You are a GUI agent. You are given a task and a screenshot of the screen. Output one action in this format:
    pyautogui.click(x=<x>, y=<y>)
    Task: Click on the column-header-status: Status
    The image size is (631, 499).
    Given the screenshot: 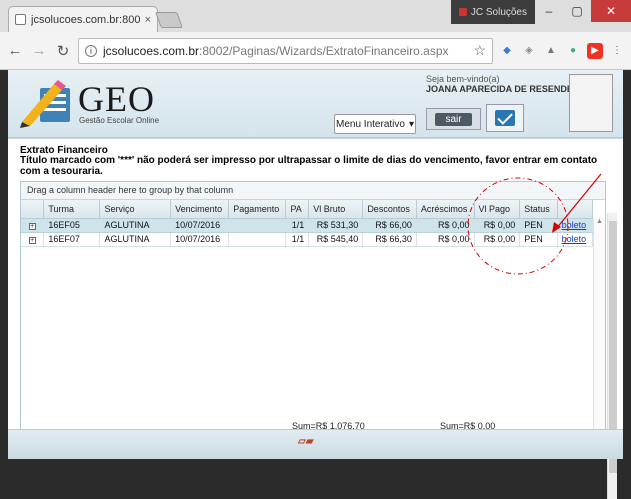 What is the action you would take?
    pyautogui.click(x=538, y=209)
    